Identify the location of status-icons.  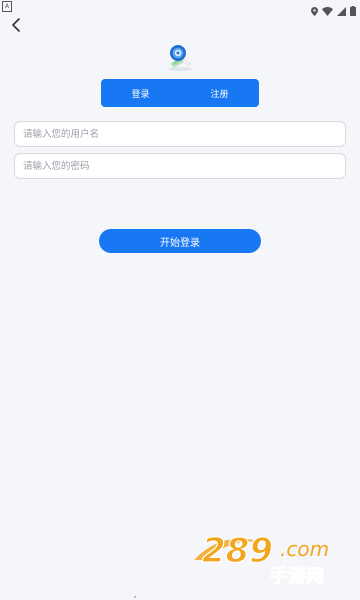
(333, 10).